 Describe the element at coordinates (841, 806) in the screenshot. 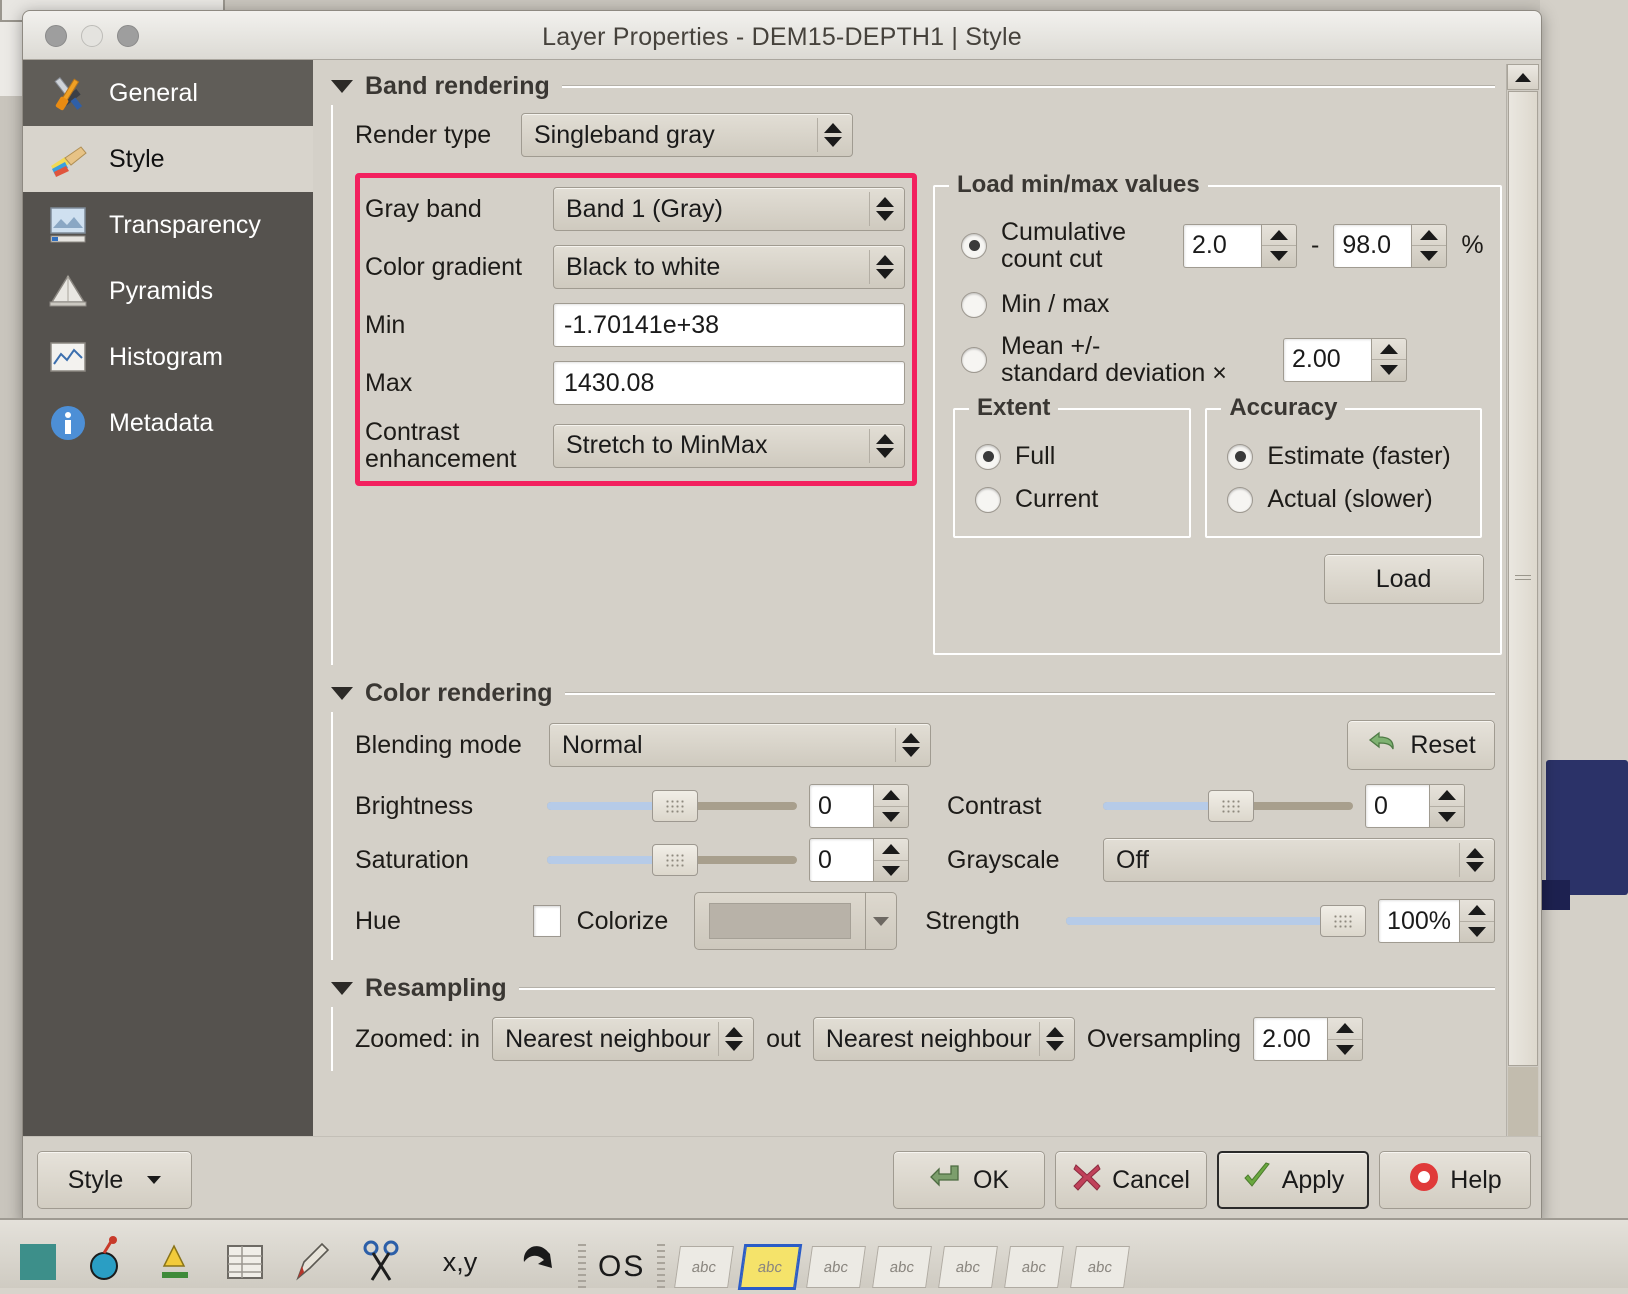

I see `brightness-value: 0` at that location.